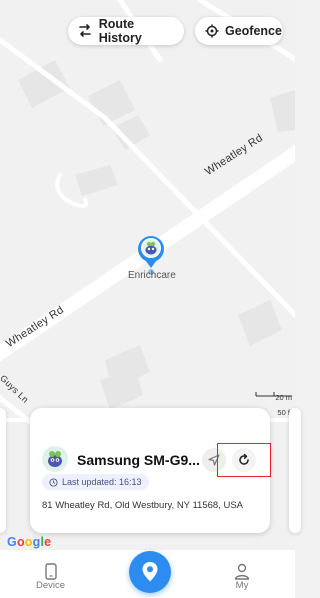  I want to click on location-pin-icon, so click(150, 572).